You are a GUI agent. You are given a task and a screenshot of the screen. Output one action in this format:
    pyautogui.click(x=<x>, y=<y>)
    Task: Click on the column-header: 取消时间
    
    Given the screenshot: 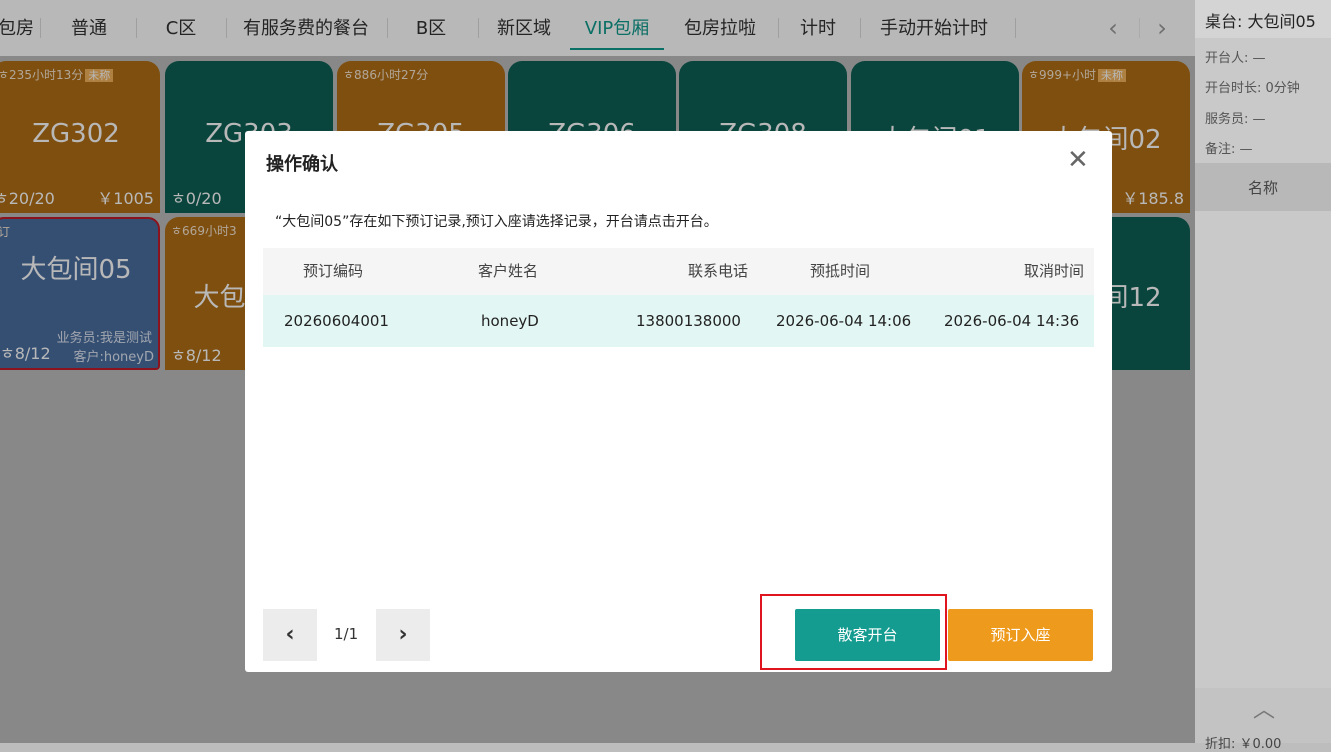 What is the action you would take?
    pyautogui.click(x=1054, y=271)
    